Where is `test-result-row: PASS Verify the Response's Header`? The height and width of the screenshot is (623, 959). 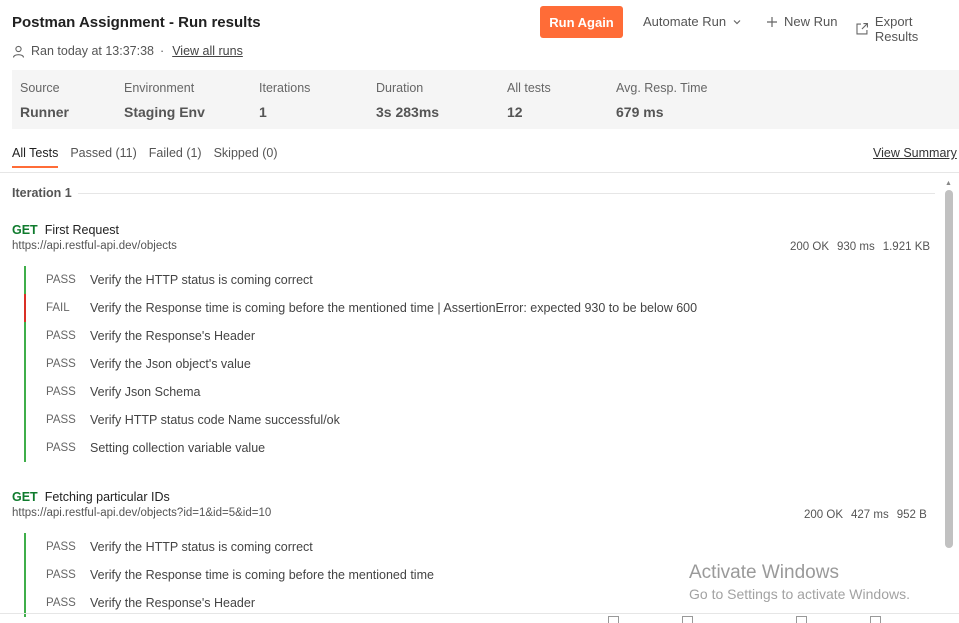
test-result-row: PASS Verify the Response's Header is located at coordinates (464, 336).